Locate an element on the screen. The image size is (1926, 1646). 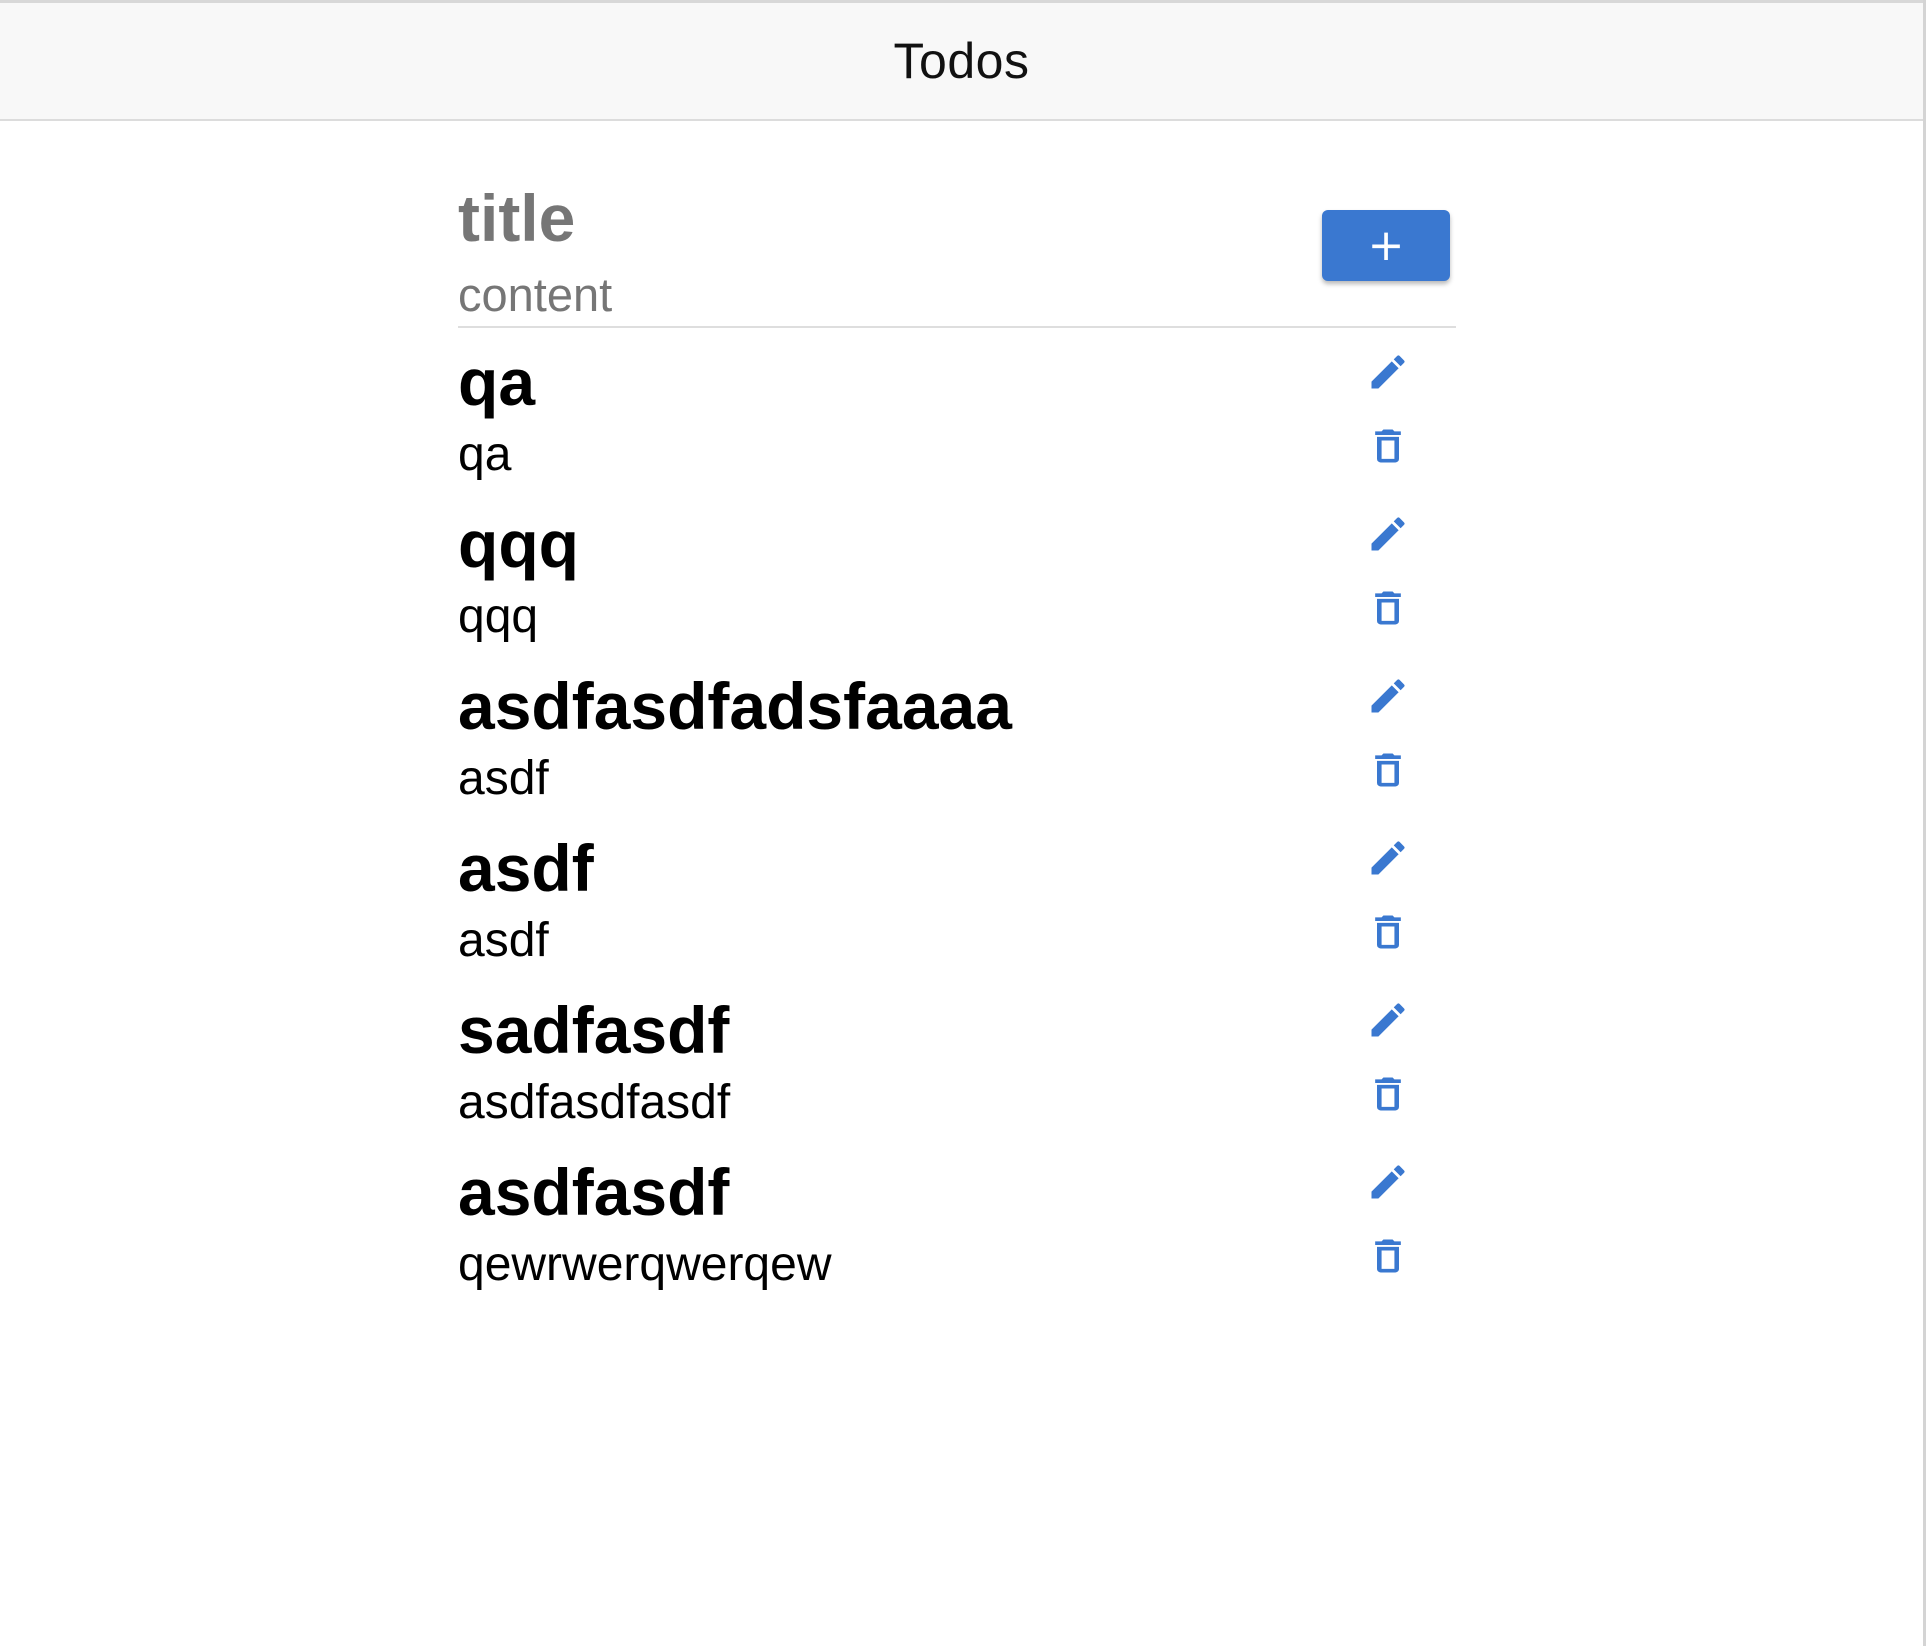
todo-title: asdfasdf is located at coordinates (594, 1192).